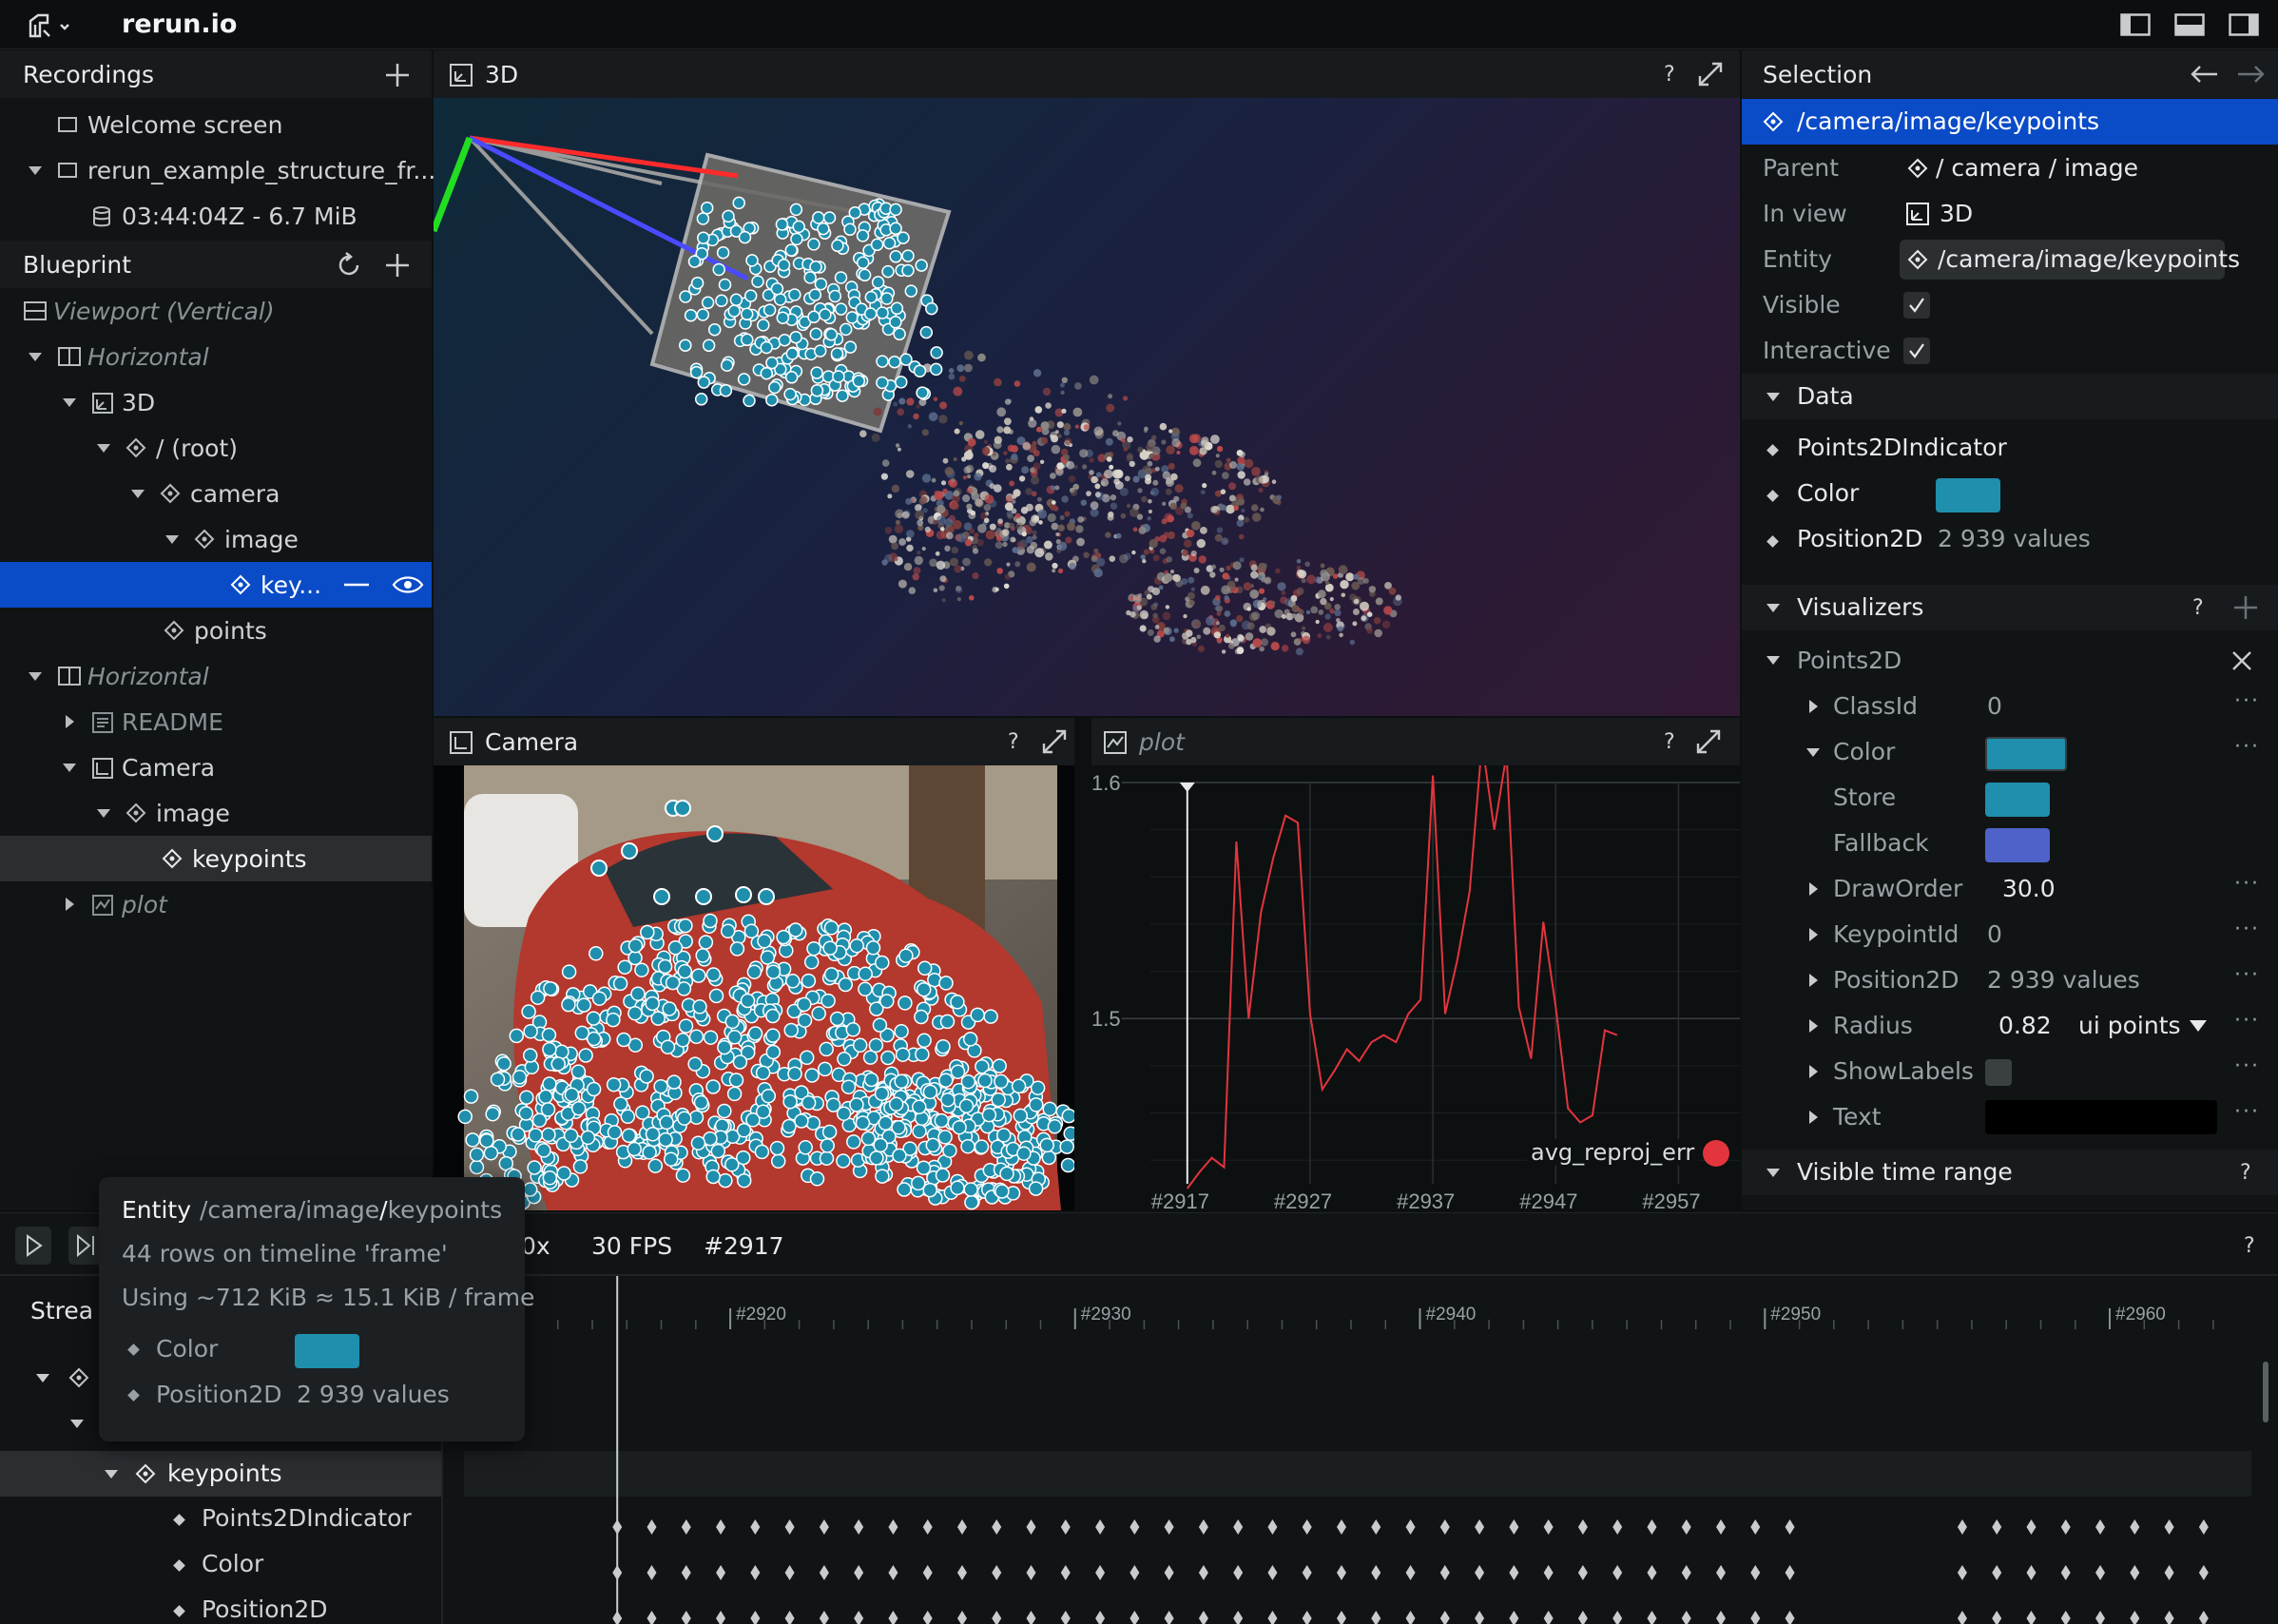 The image size is (2278, 1624). I want to click on selection-path-bar: /camera/image/keypoints, so click(2010, 122).